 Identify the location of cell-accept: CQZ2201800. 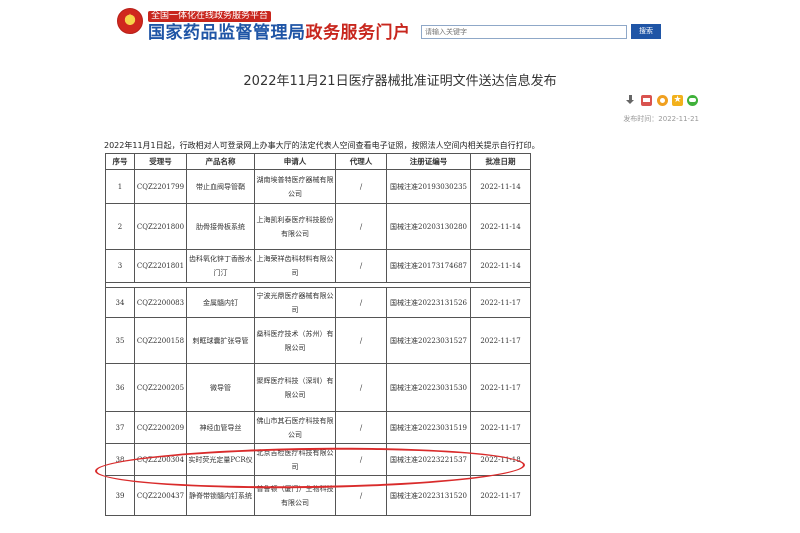
(160, 226).